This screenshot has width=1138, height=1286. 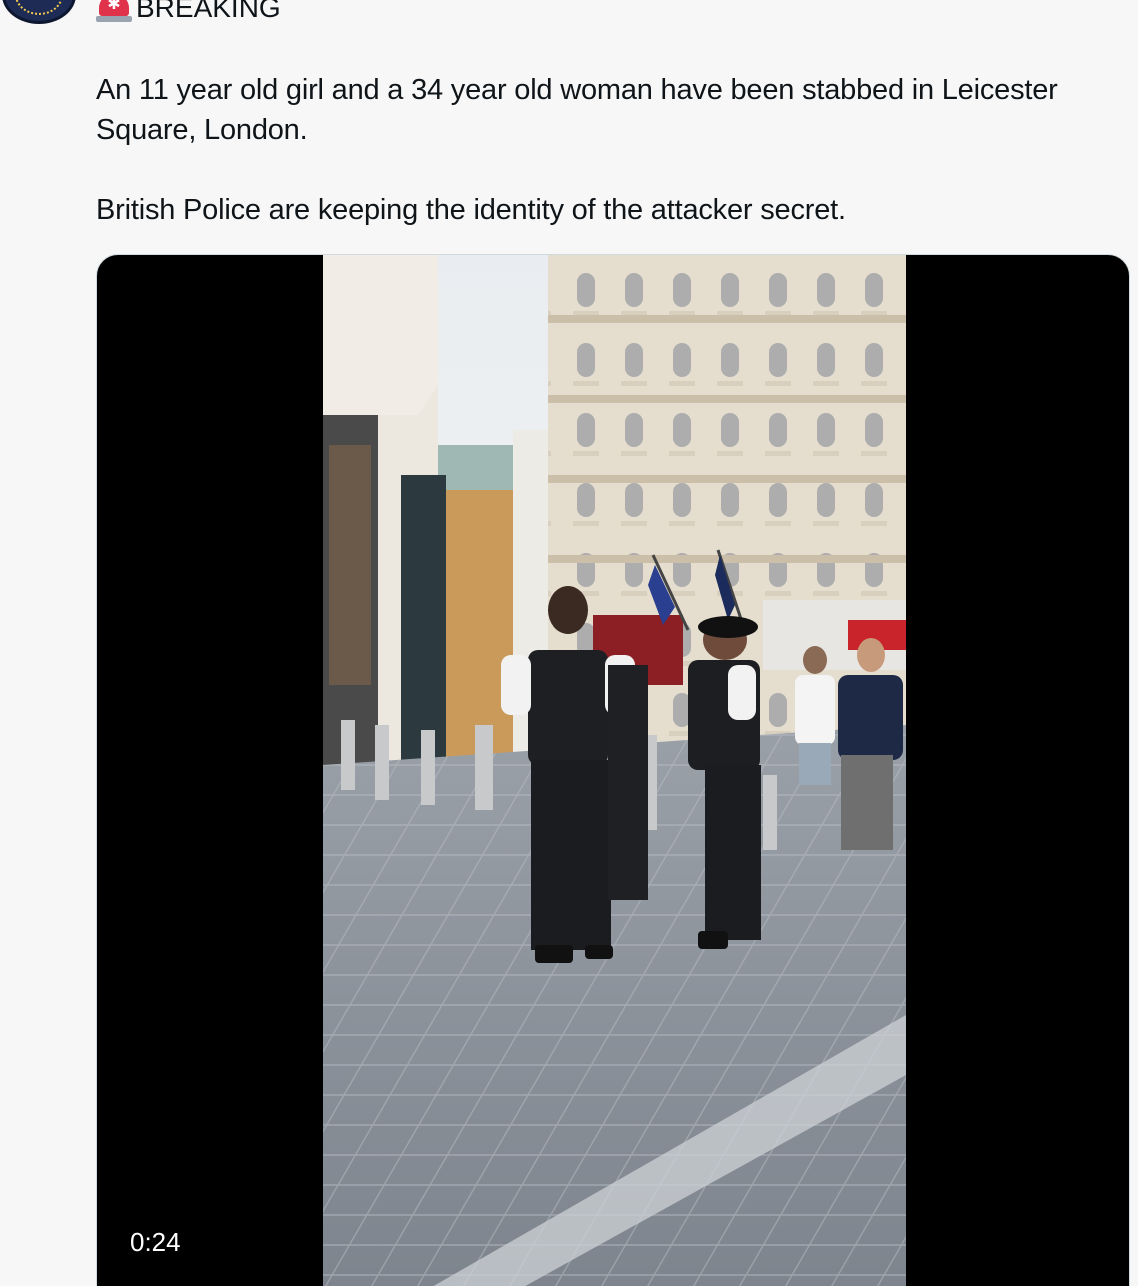 I want to click on police-light-icon: ✱, so click(x=114, y=11).